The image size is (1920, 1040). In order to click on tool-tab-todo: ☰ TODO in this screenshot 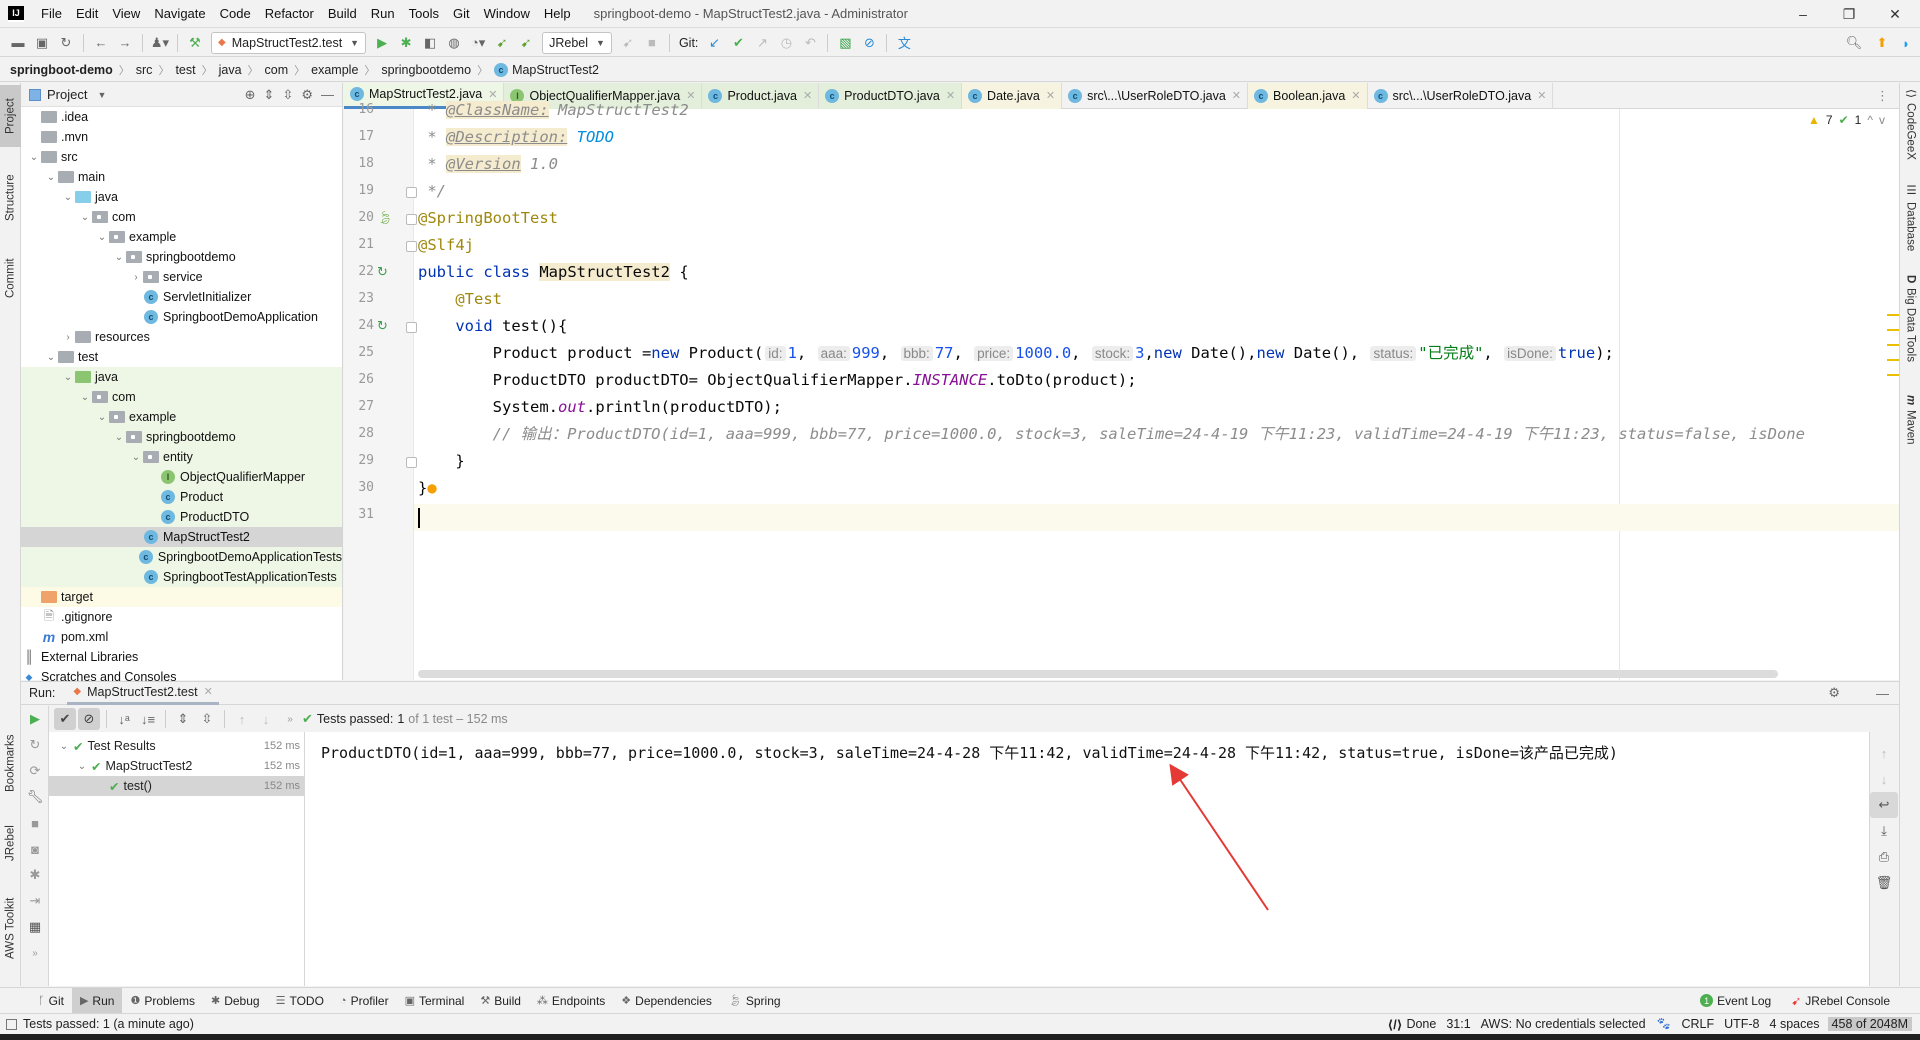, I will do `click(300, 1001)`.